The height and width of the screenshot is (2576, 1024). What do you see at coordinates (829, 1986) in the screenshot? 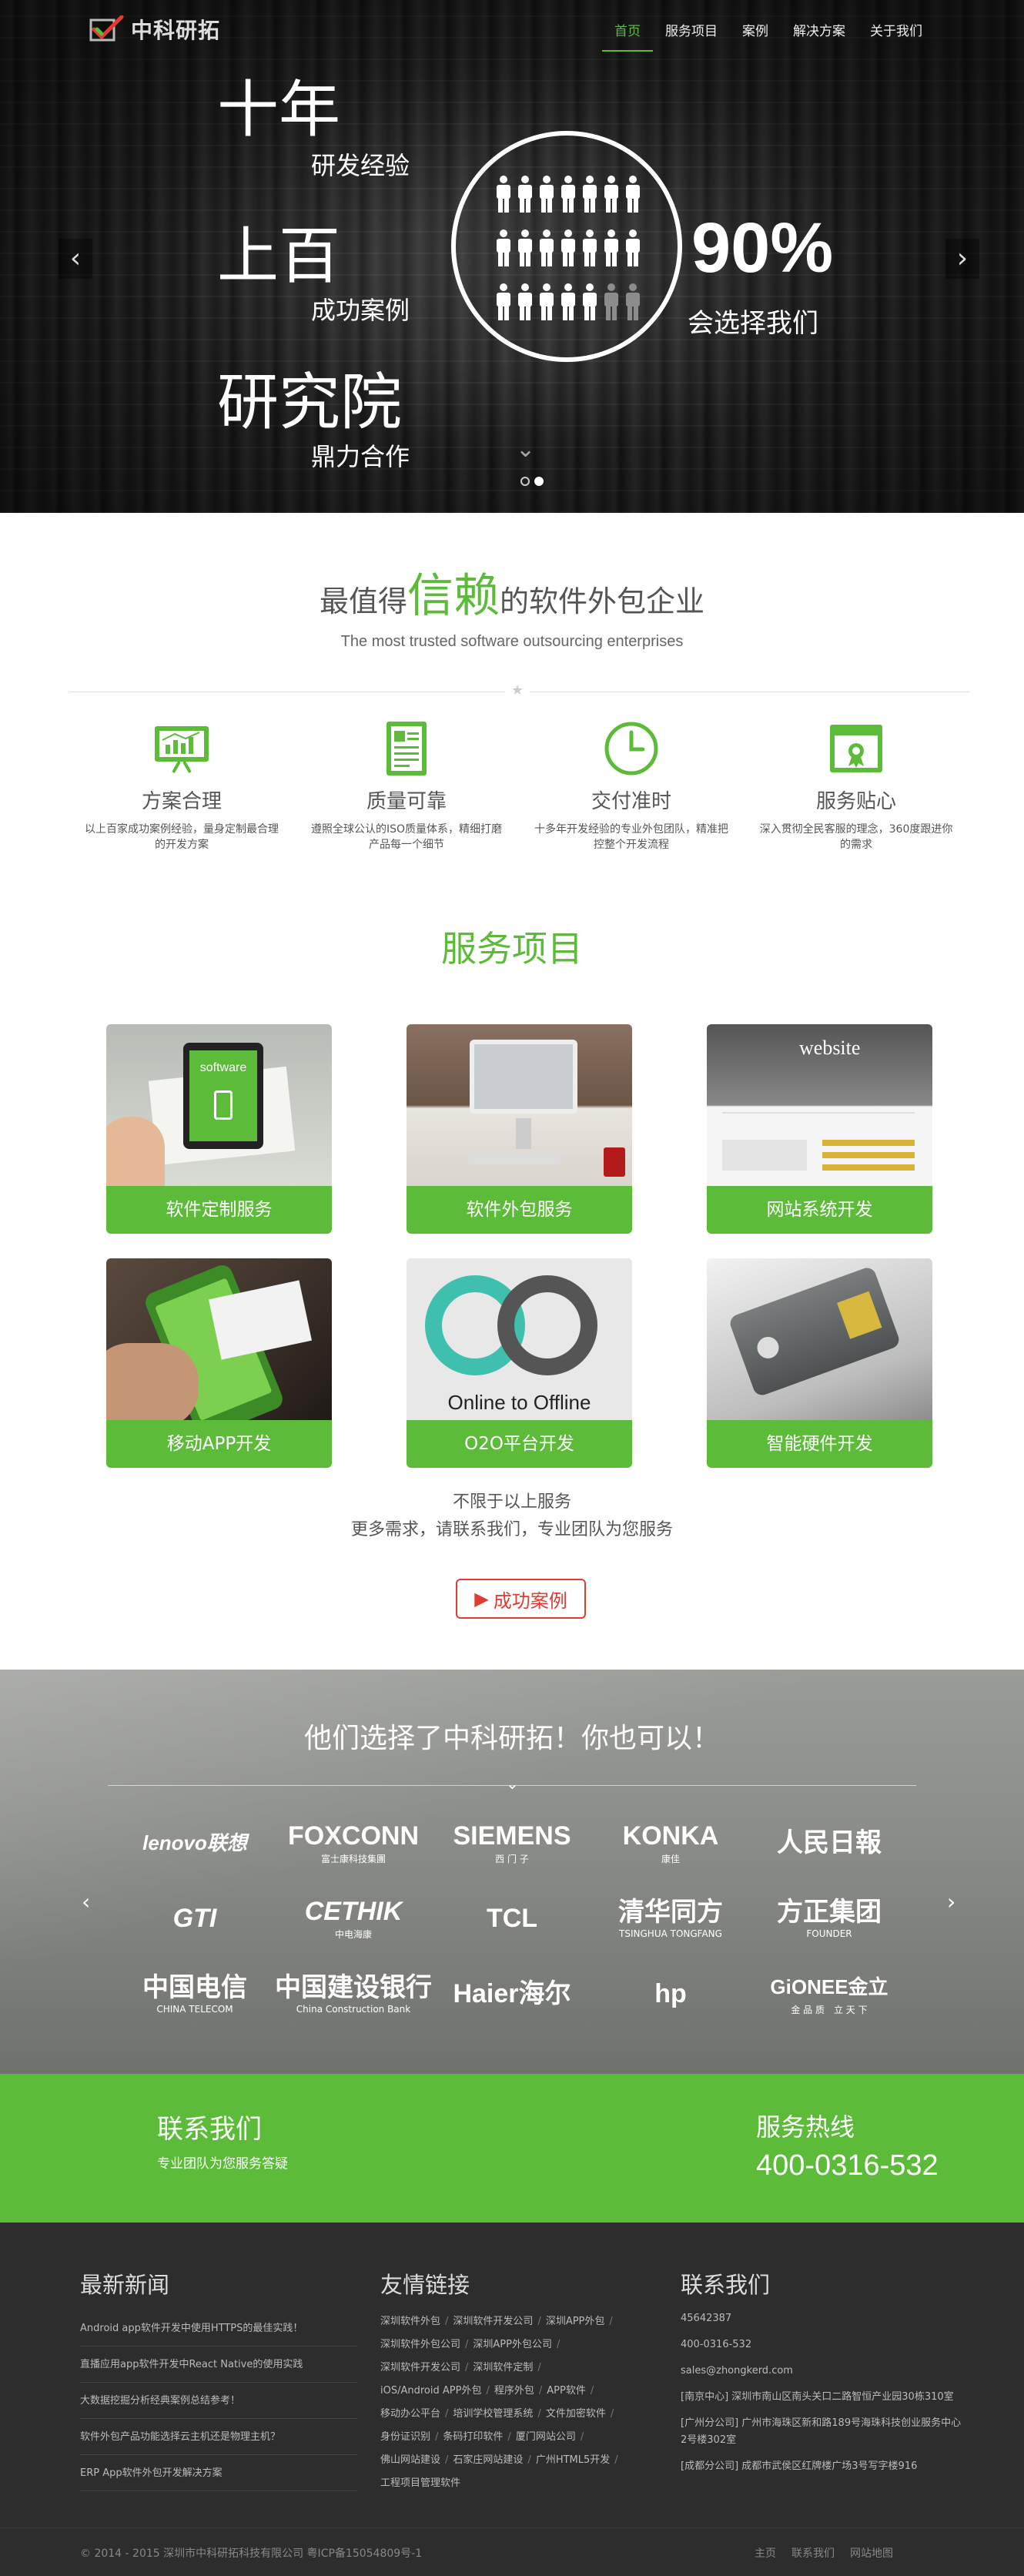
I see `client-logo-name: GiONEE金立` at bounding box center [829, 1986].